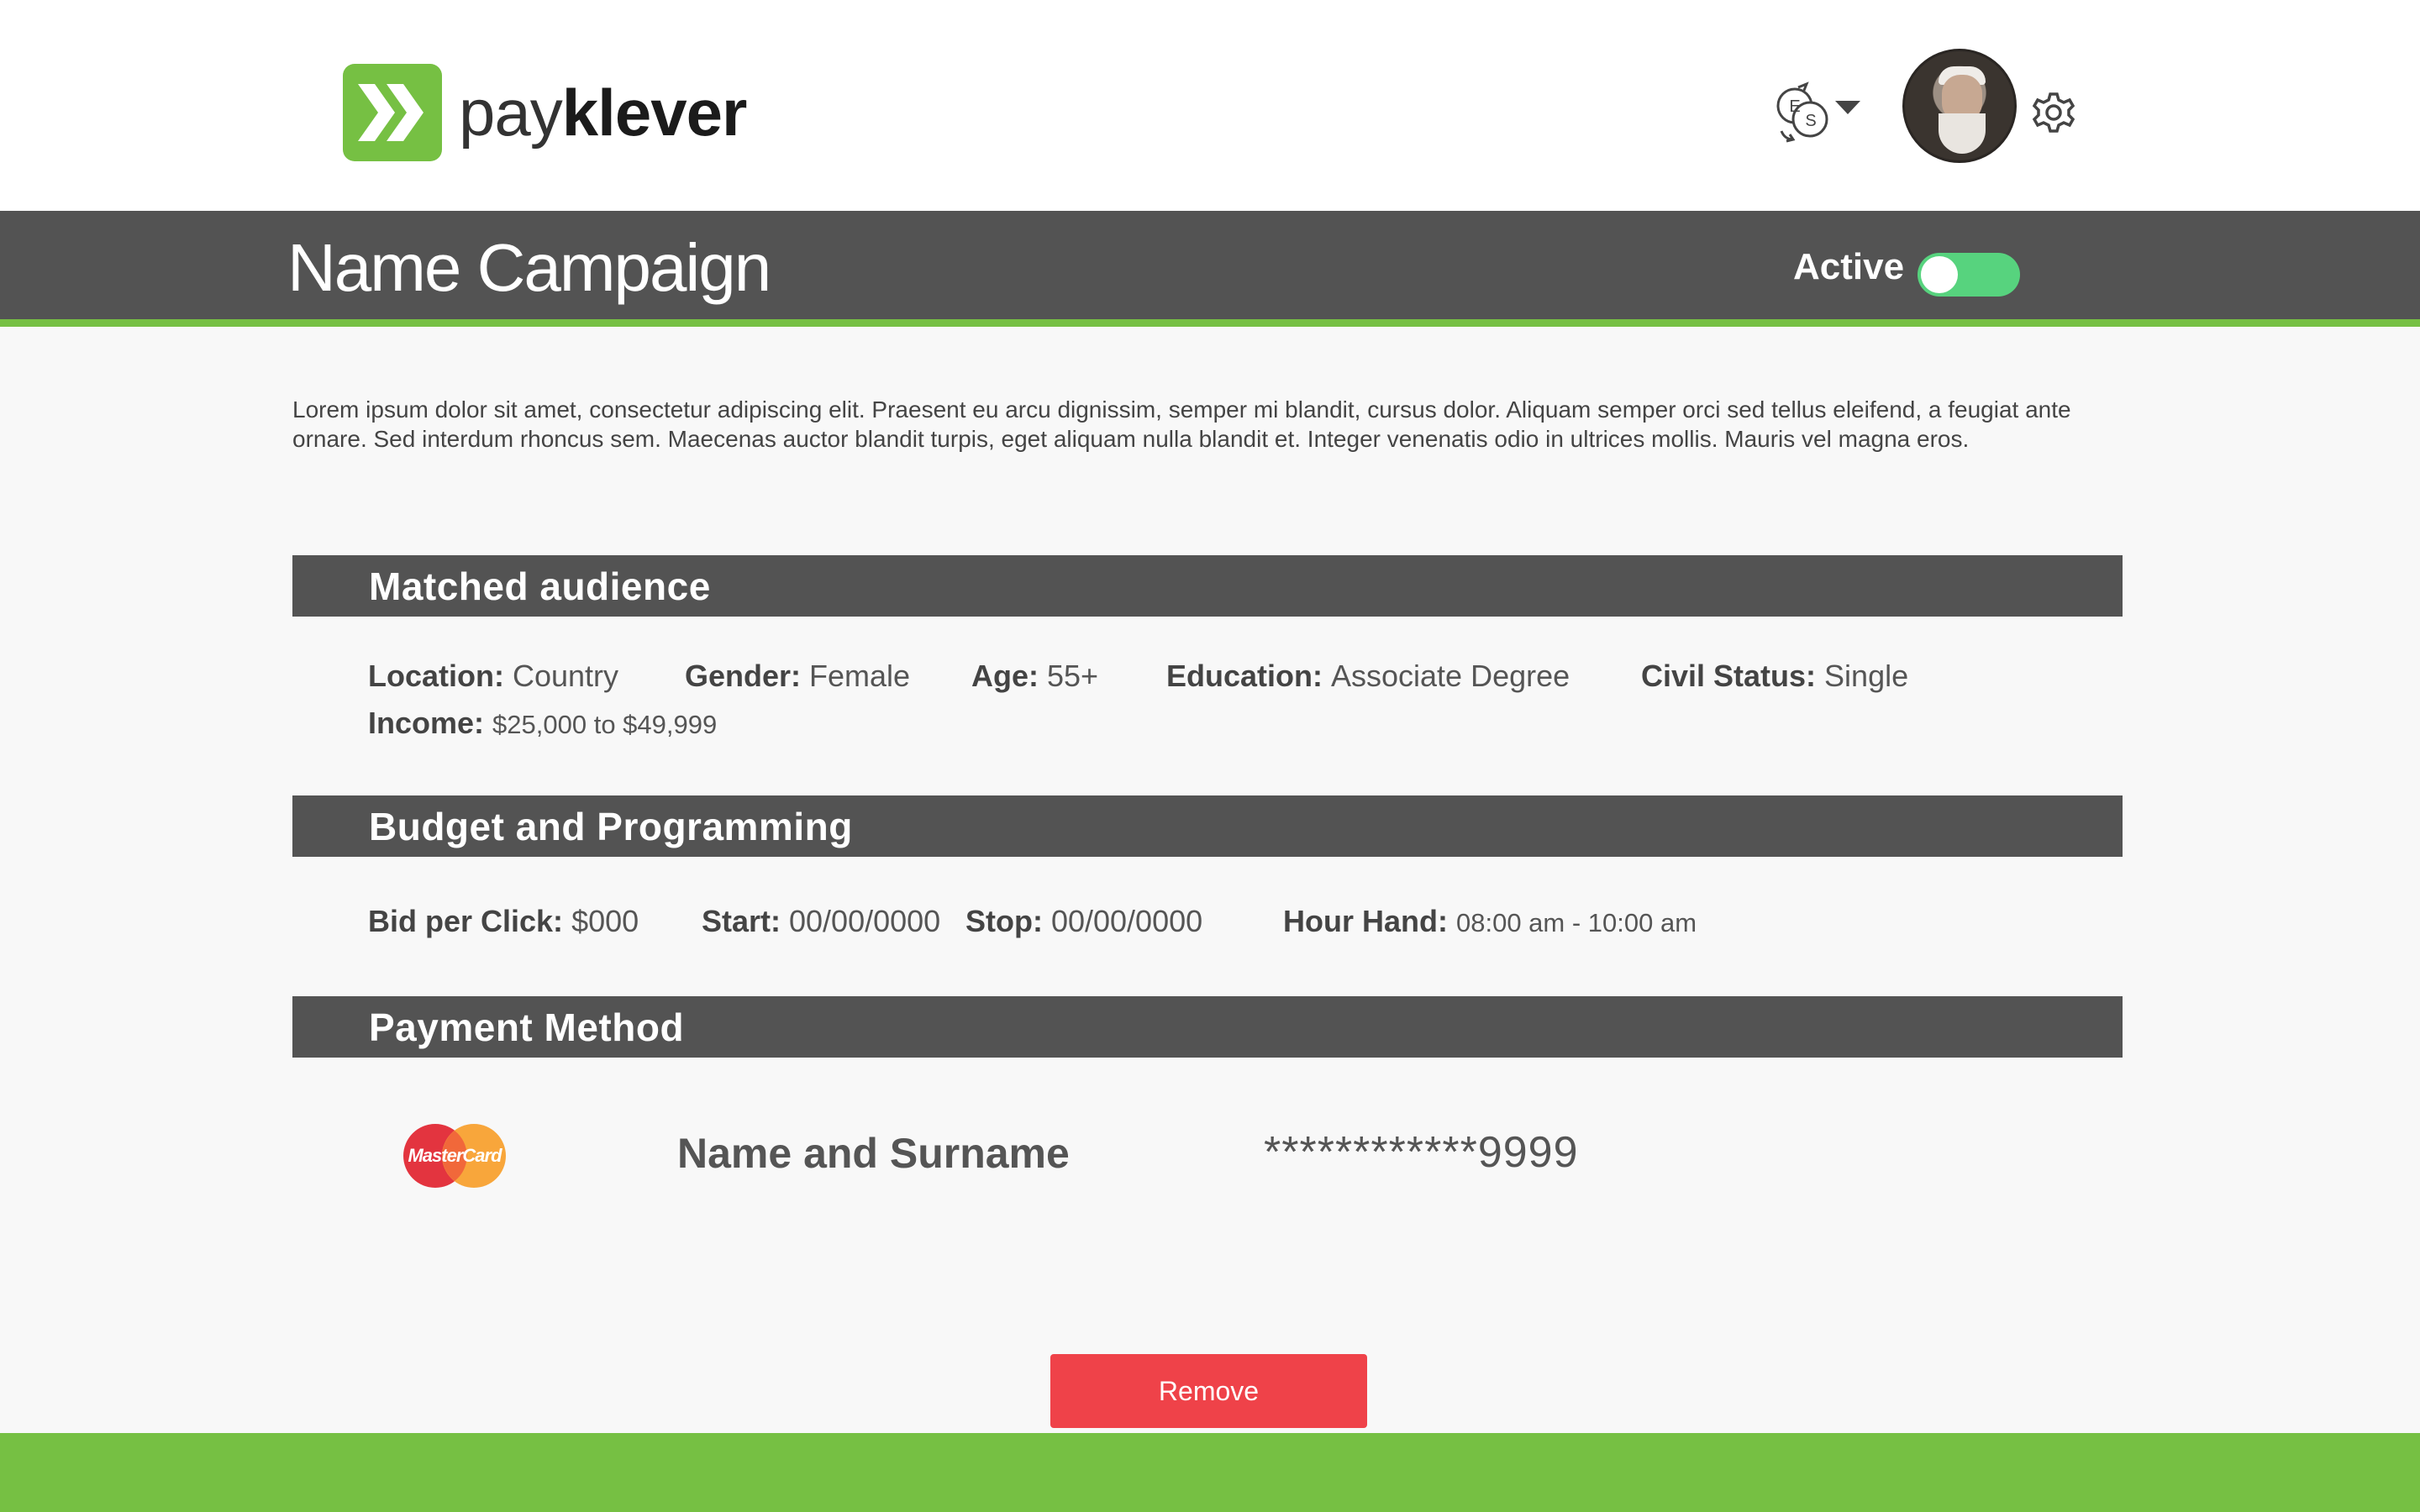 The image size is (2420, 1512). What do you see at coordinates (1939, 274) in the screenshot?
I see `toggle-knob` at bounding box center [1939, 274].